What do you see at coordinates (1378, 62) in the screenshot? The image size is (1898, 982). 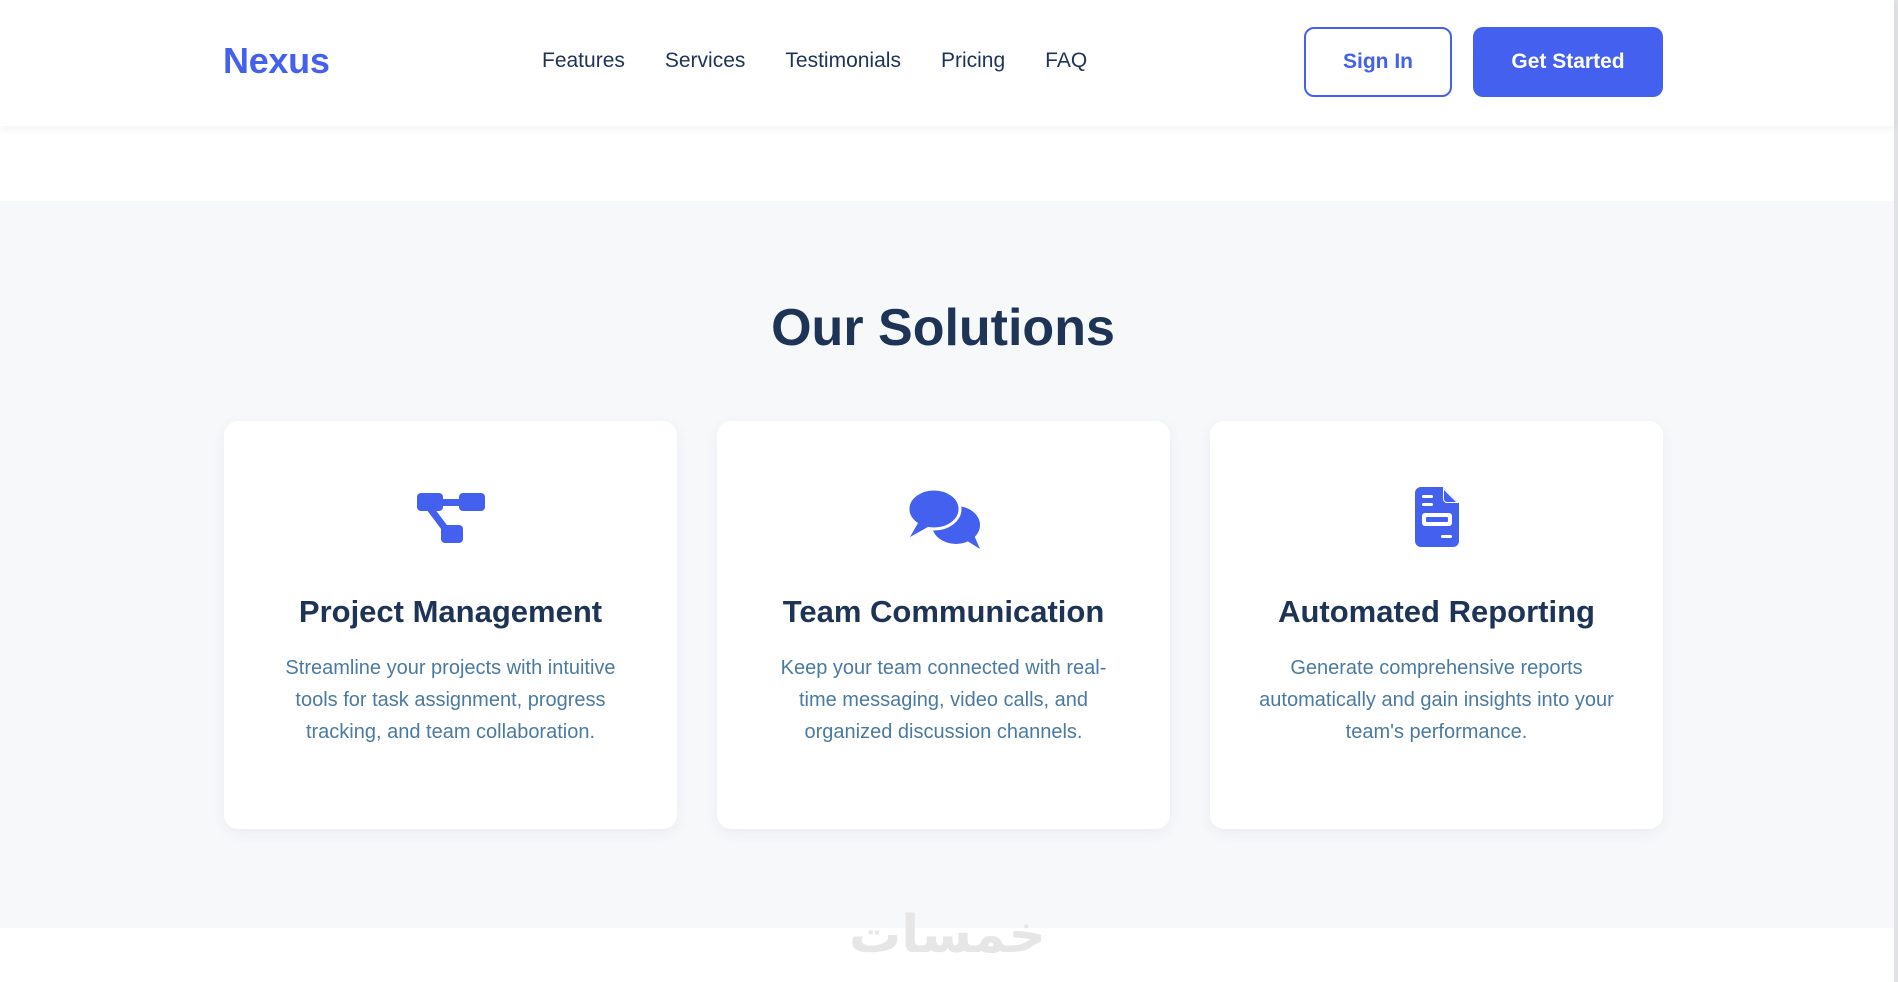 I see `sign-in-button: Sign In` at bounding box center [1378, 62].